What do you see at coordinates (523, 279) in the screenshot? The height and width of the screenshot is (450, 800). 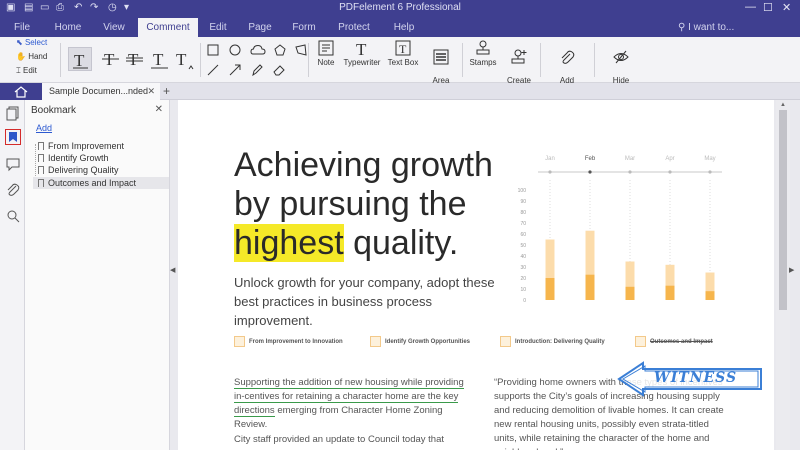 I see `chart-y-tick-label: 20` at bounding box center [523, 279].